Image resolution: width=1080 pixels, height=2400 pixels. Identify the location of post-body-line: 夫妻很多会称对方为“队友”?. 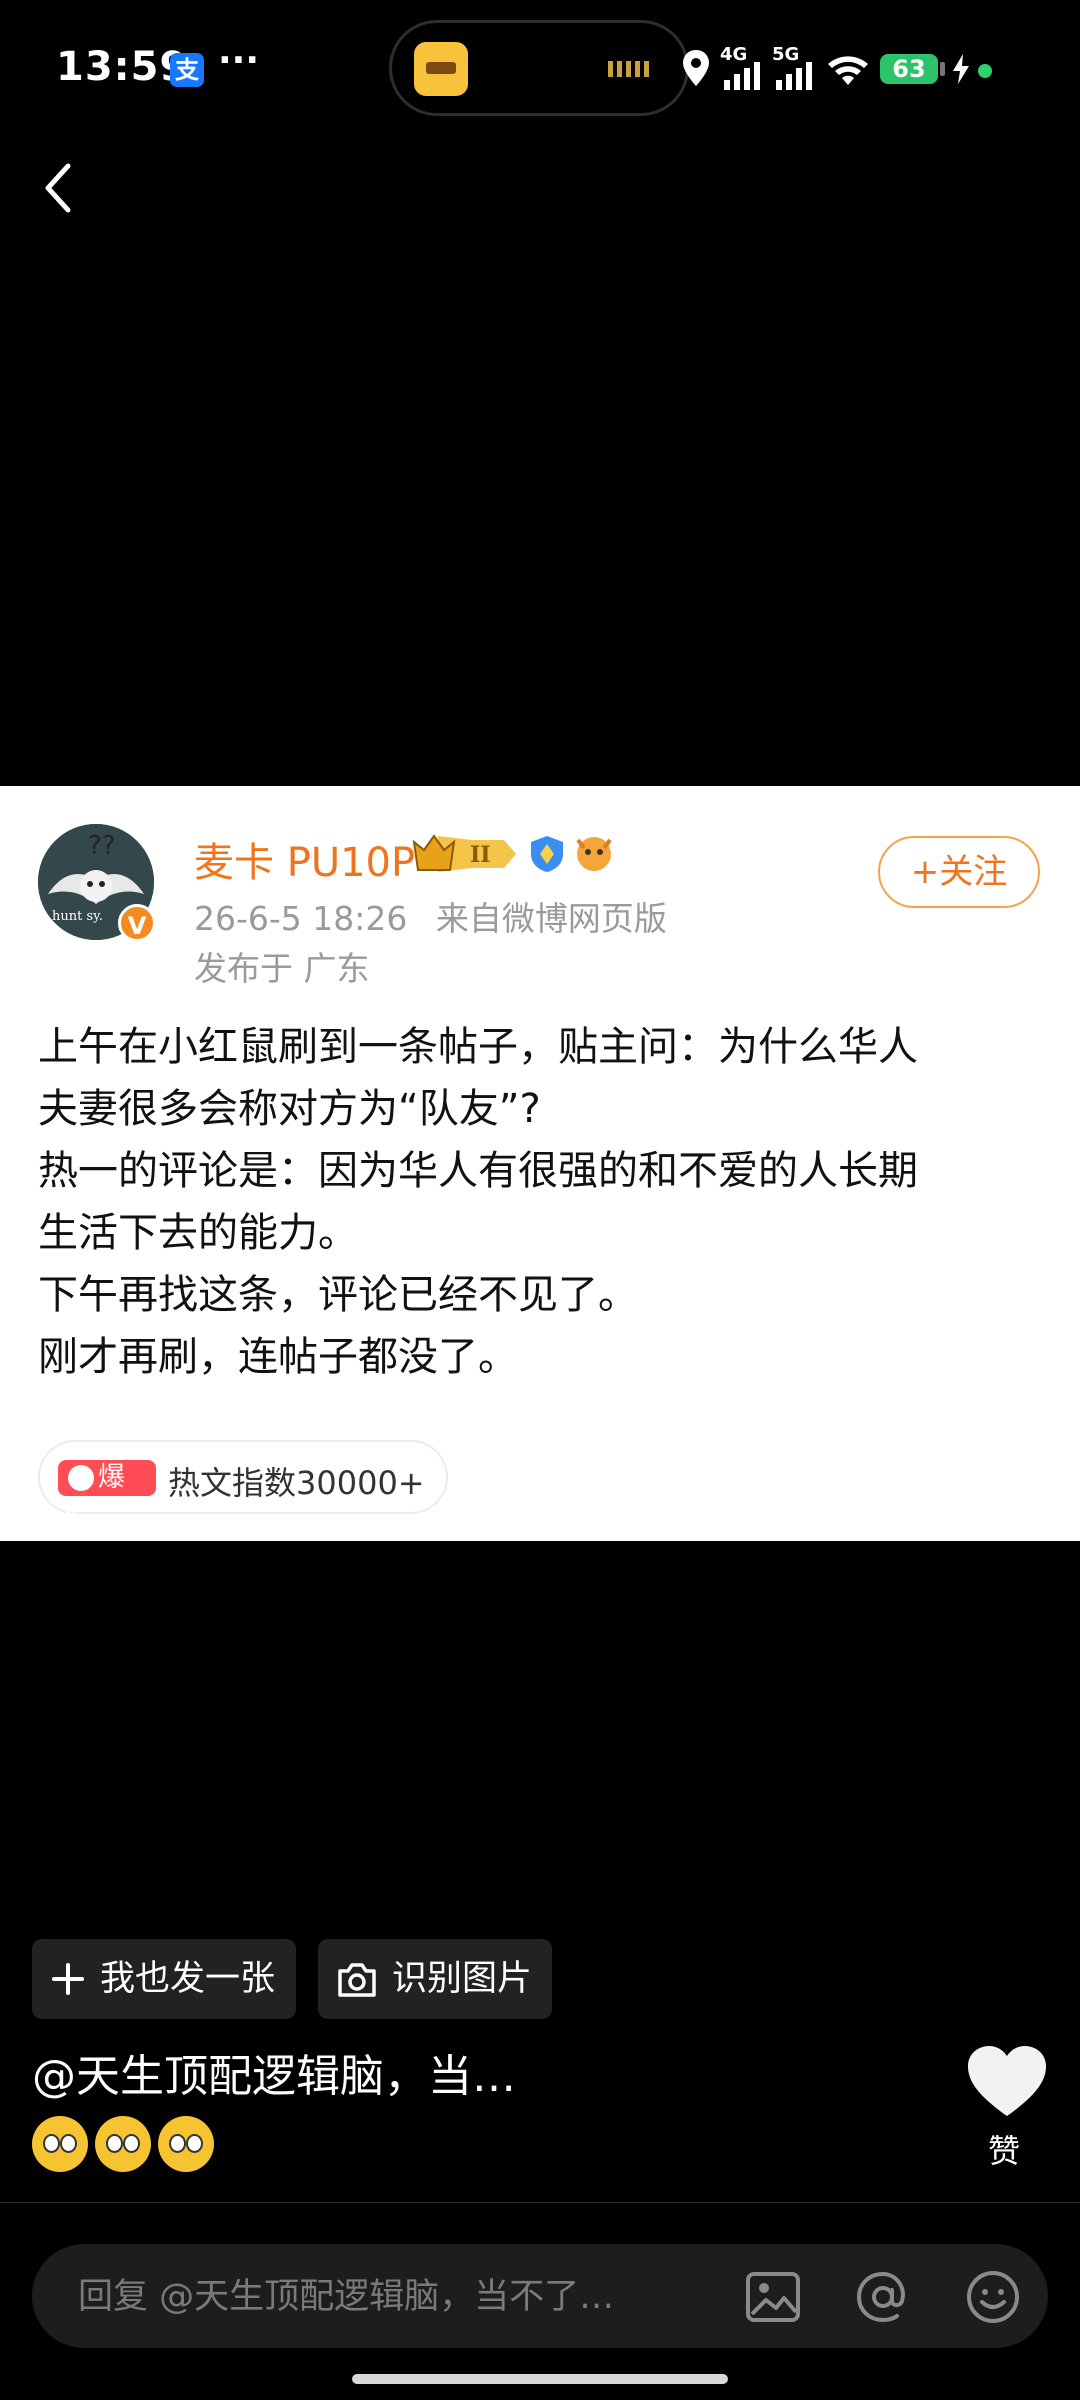
(289, 1109).